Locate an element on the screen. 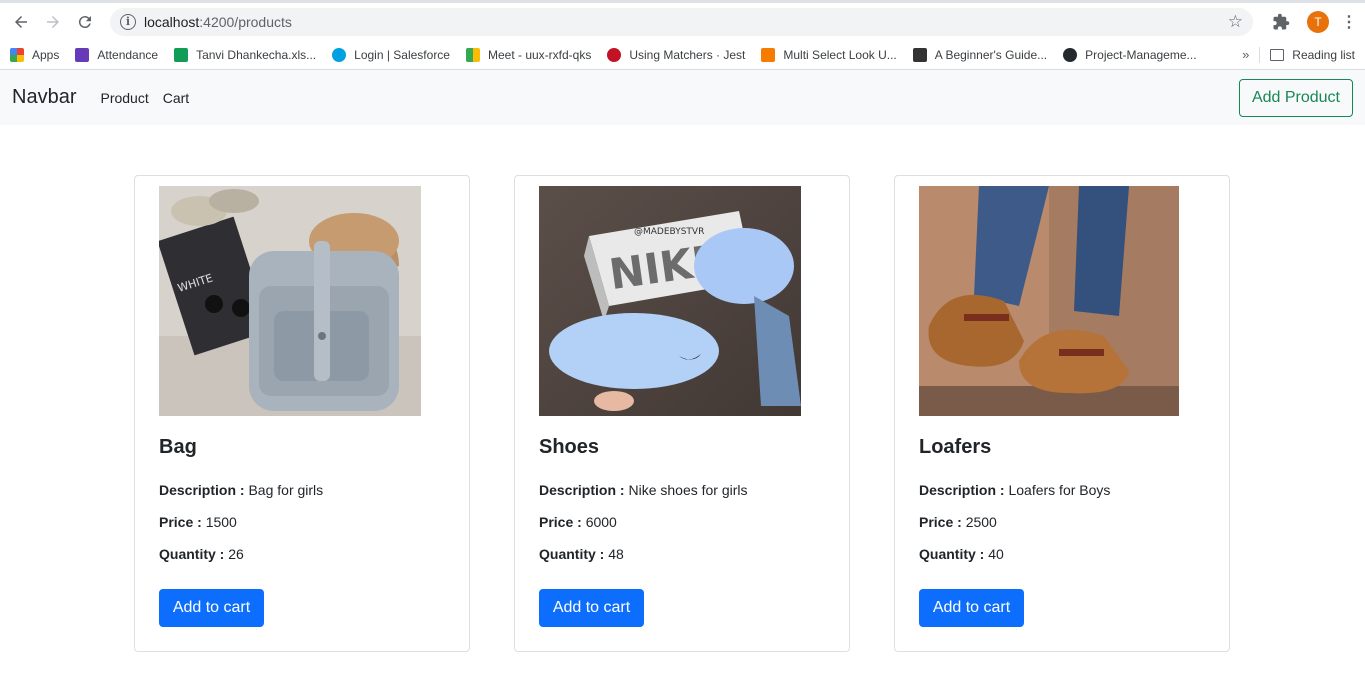 The height and width of the screenshot is (695, 1365). description-value: Loafers for Boys is located at coordinates (1059, 490).